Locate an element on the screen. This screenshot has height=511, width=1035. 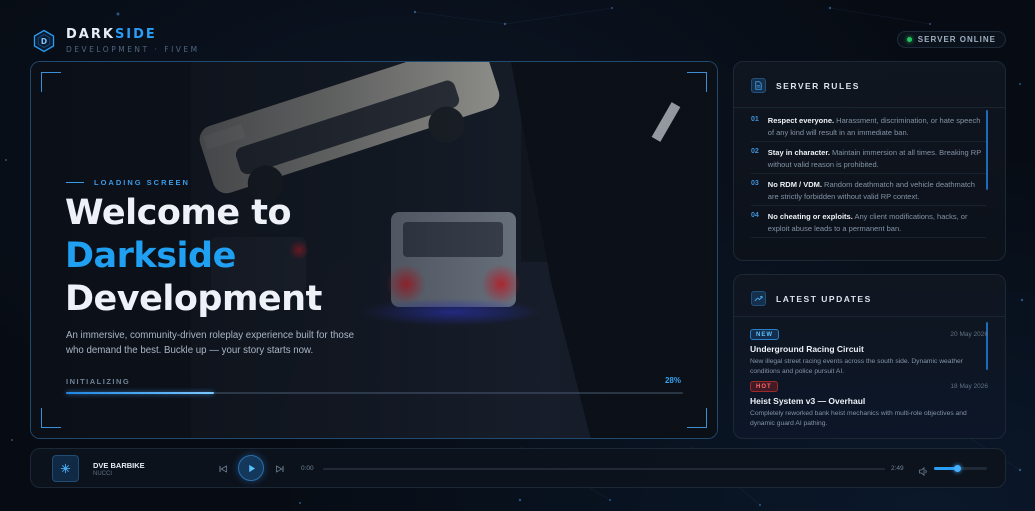
current-time: 0:00 is located at coordinates (307, 468).